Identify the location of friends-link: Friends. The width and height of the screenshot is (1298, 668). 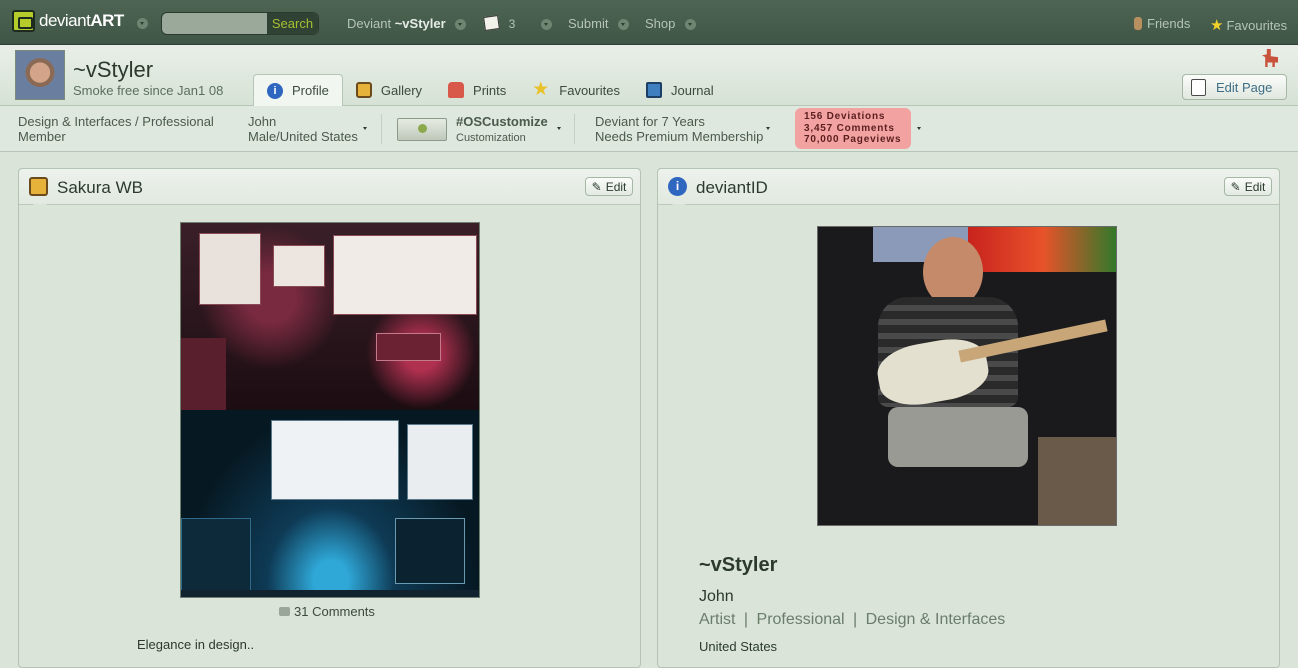
(1162, 23).